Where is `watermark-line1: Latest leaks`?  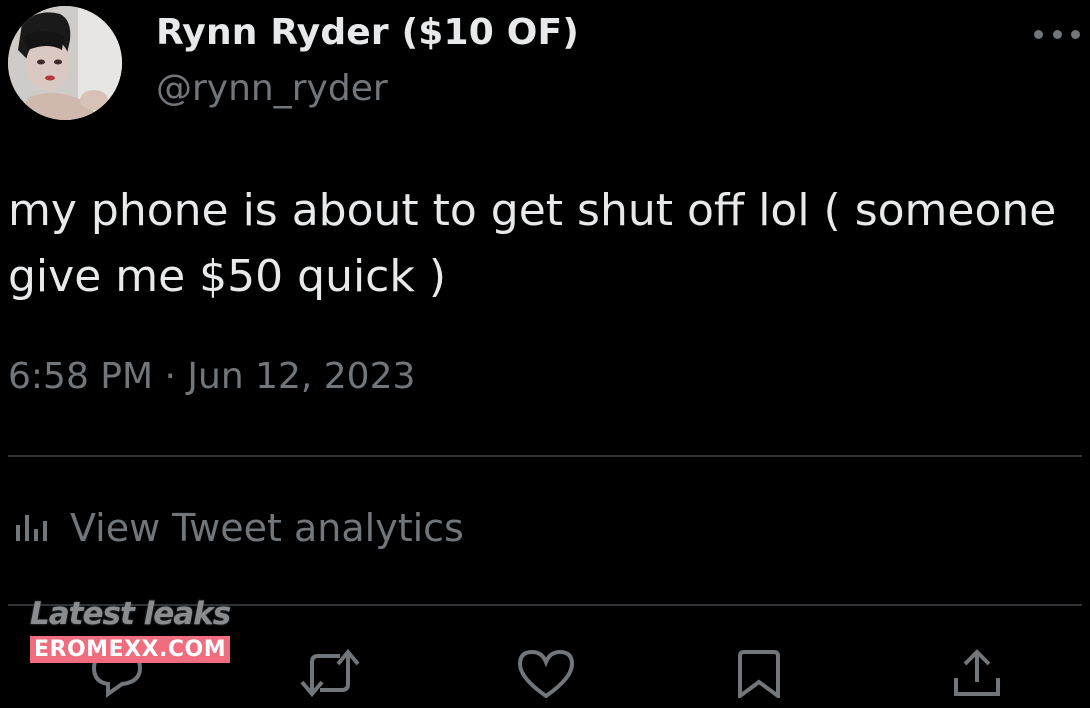
watermark-line1: Latest leaks is located at coordinates (130, 614).